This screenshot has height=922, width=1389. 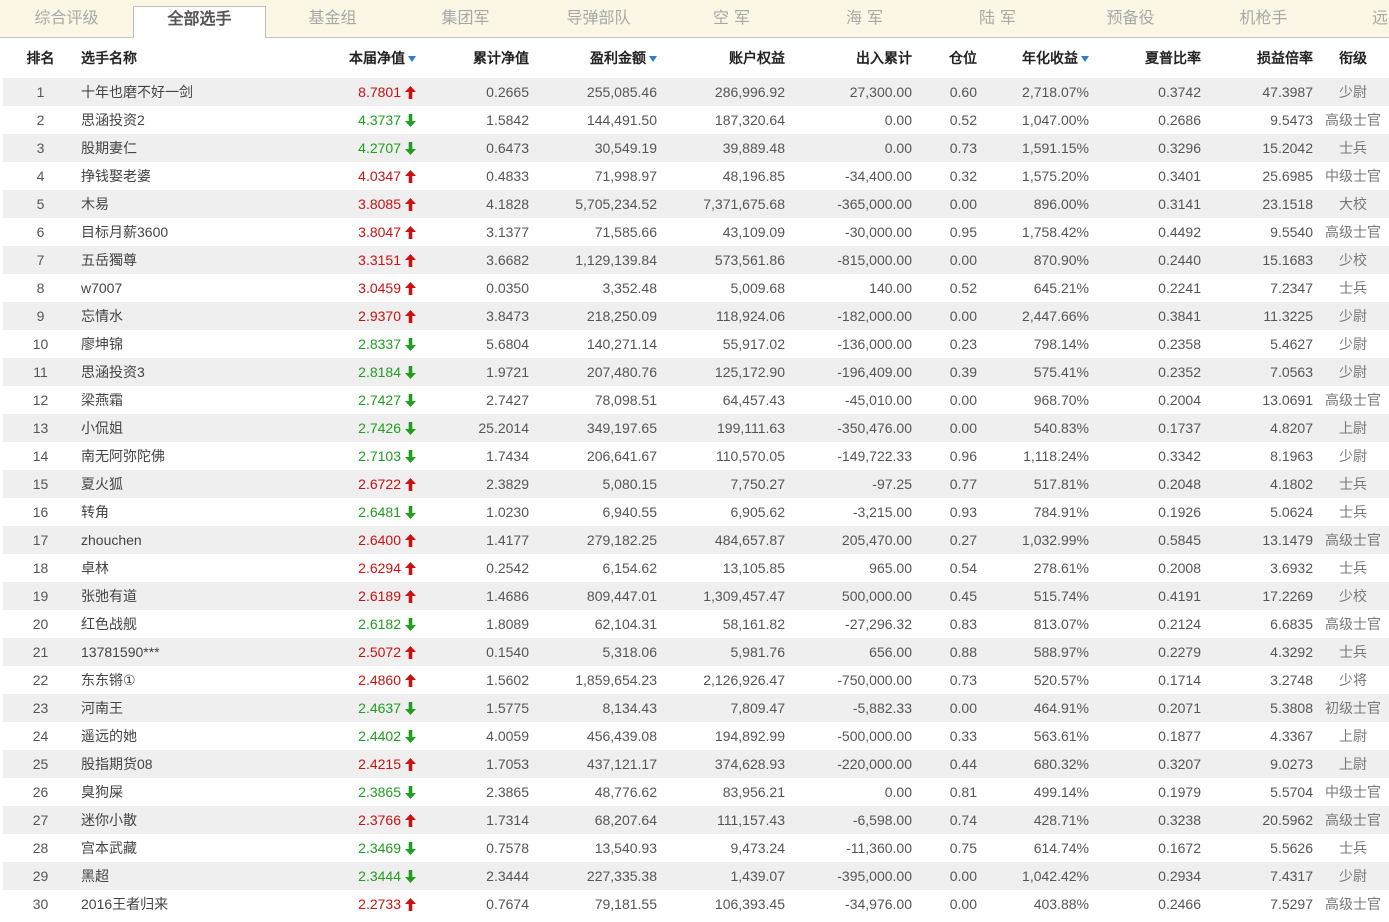 I want to click on profit-loss-ratio: 6.6835, so click(x=1291, y=624).